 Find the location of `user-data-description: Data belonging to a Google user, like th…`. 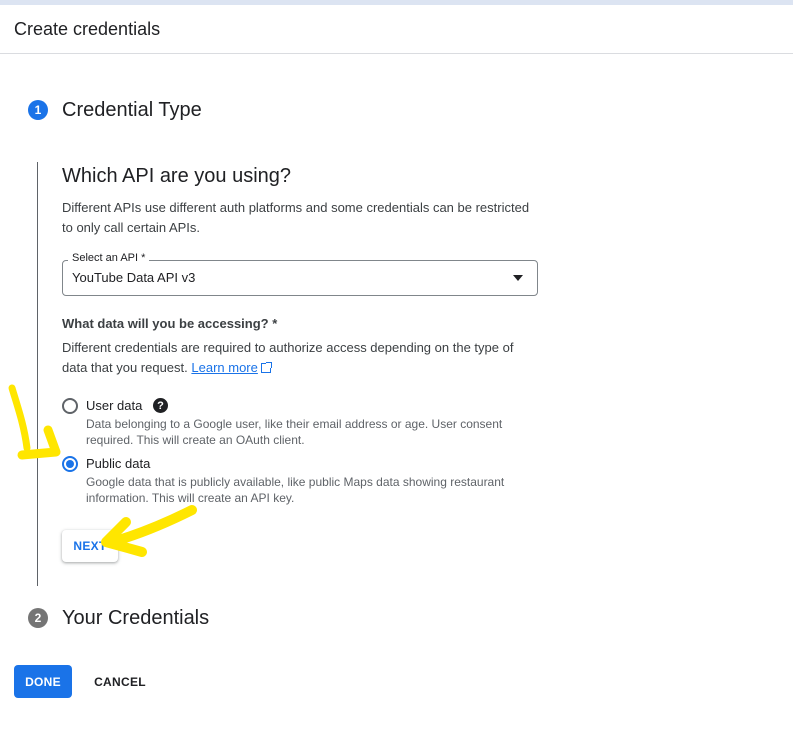

user-data-description: Data belonging to a Google user, like th… is located at coordinates (294, 432).